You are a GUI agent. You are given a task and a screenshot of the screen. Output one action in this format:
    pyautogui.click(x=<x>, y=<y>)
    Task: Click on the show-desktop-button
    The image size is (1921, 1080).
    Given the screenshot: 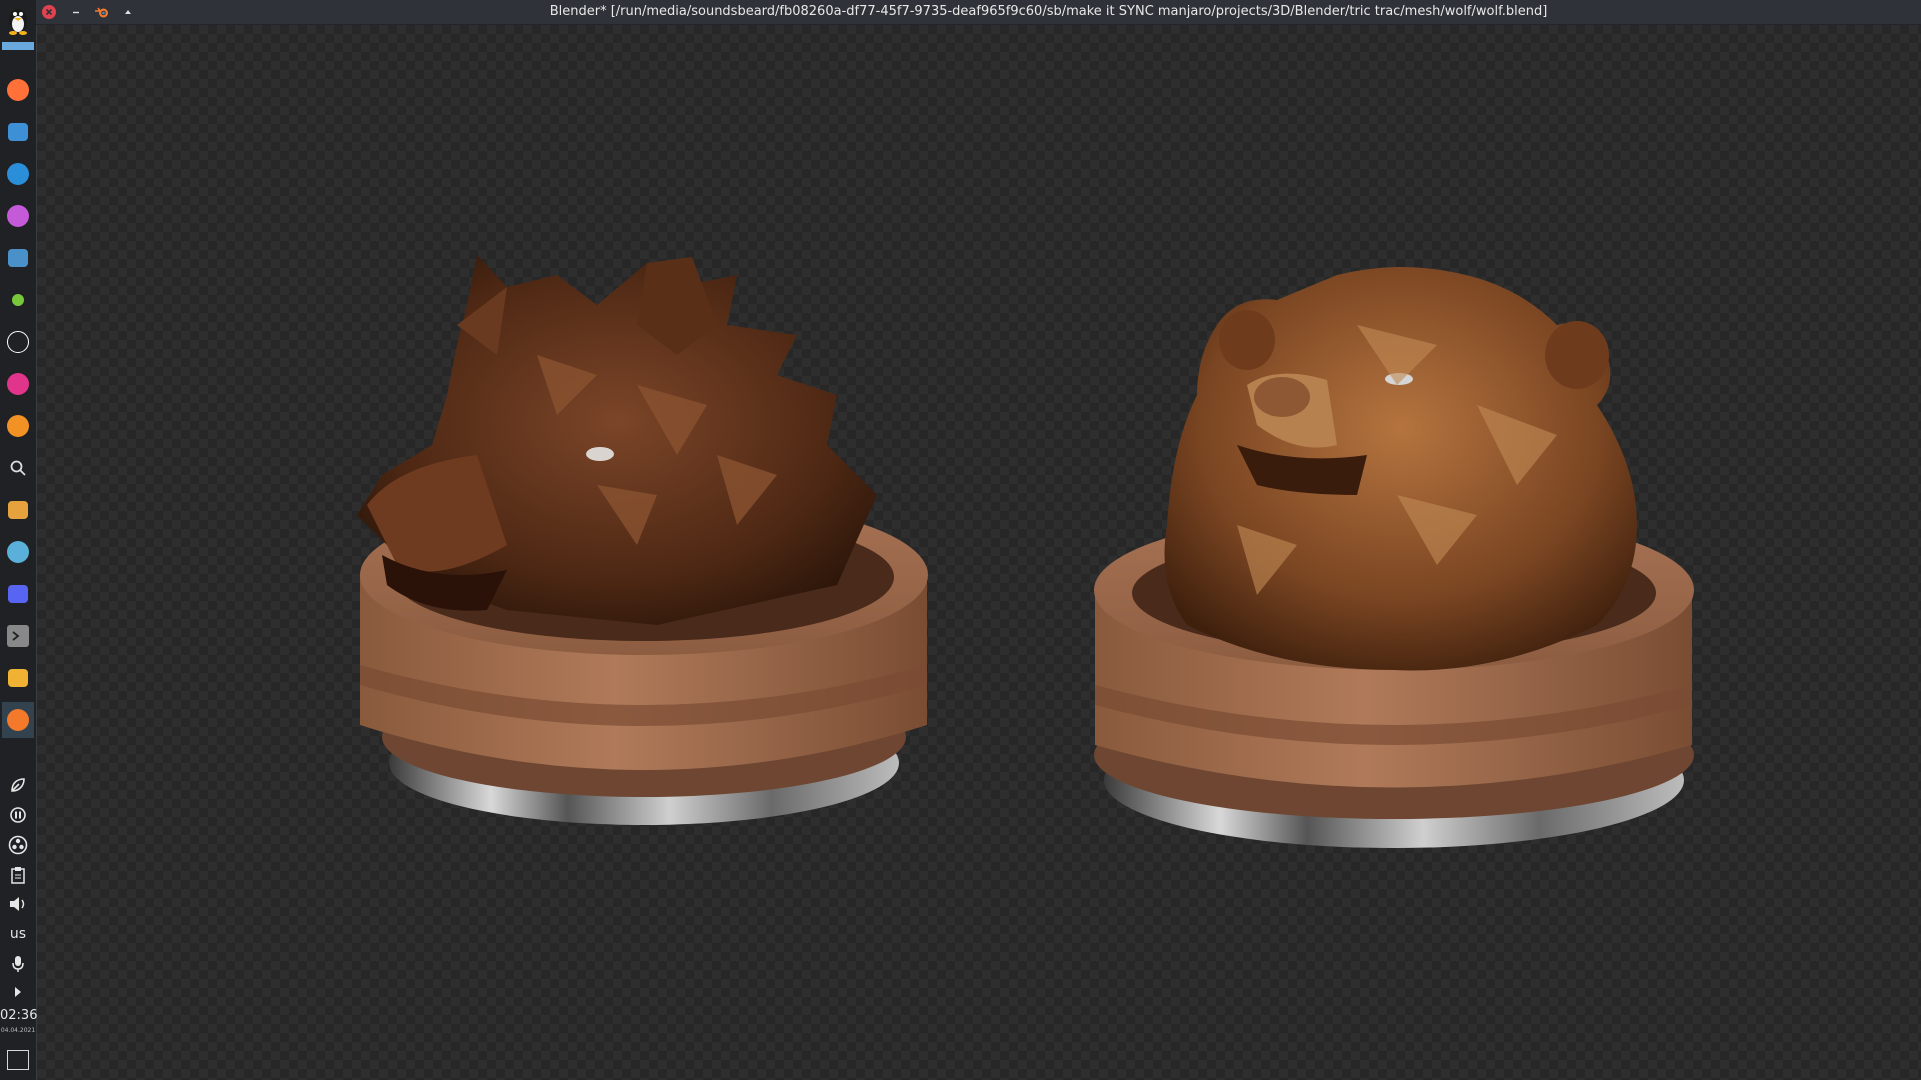 What is the action you would take?
    pyautogui.click(x=18, y=1060)
    